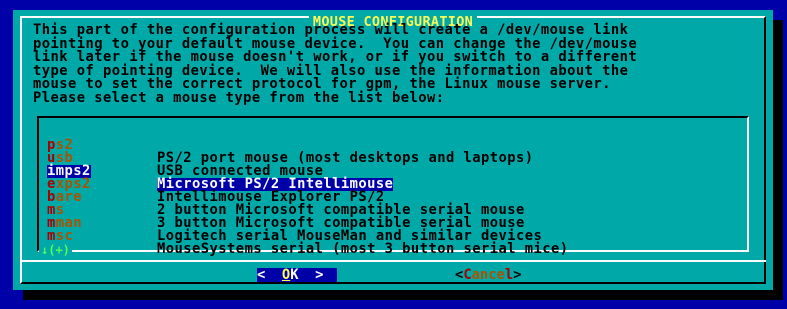  What do you see at coordinates (488, 275) in the screenshot?
I see `cancel-button: <Cancel>` at bounding box center [488, 275].